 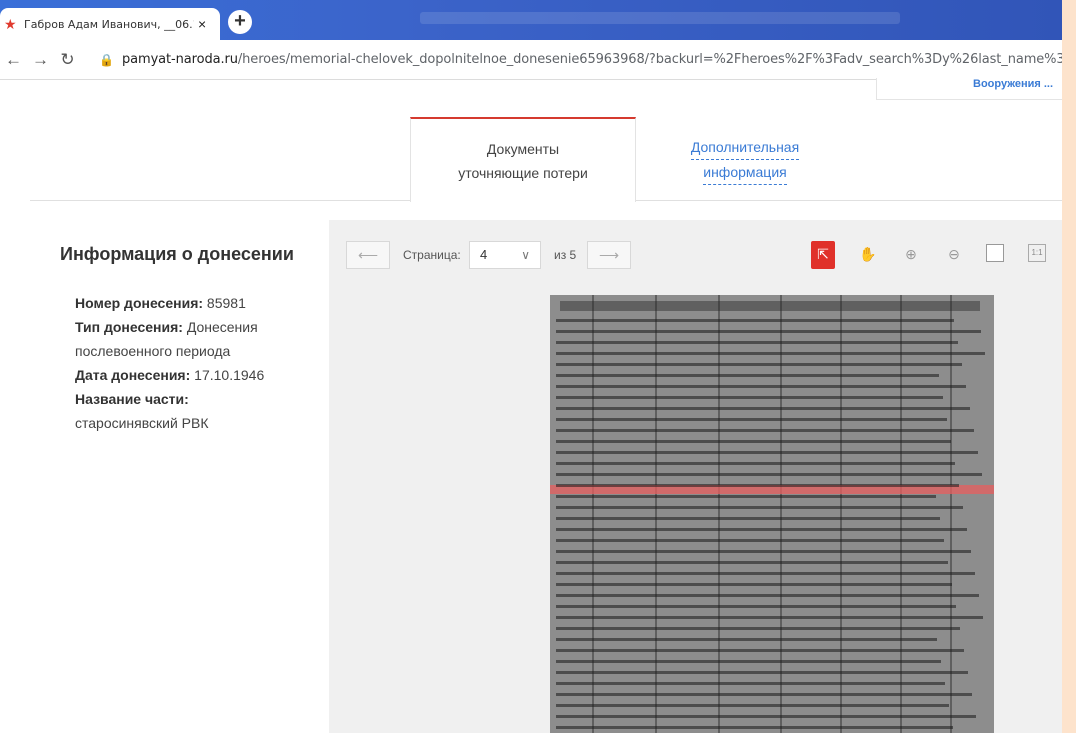 I want to click on report-info-title: Информация о донесении, so click(x=177, y=254).